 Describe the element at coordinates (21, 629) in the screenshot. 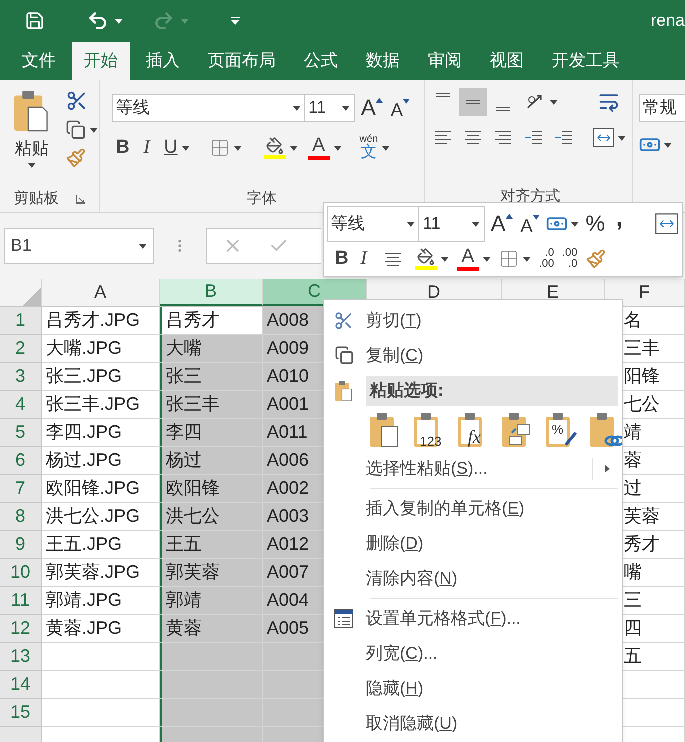

I see `row-header: 12` at that location.